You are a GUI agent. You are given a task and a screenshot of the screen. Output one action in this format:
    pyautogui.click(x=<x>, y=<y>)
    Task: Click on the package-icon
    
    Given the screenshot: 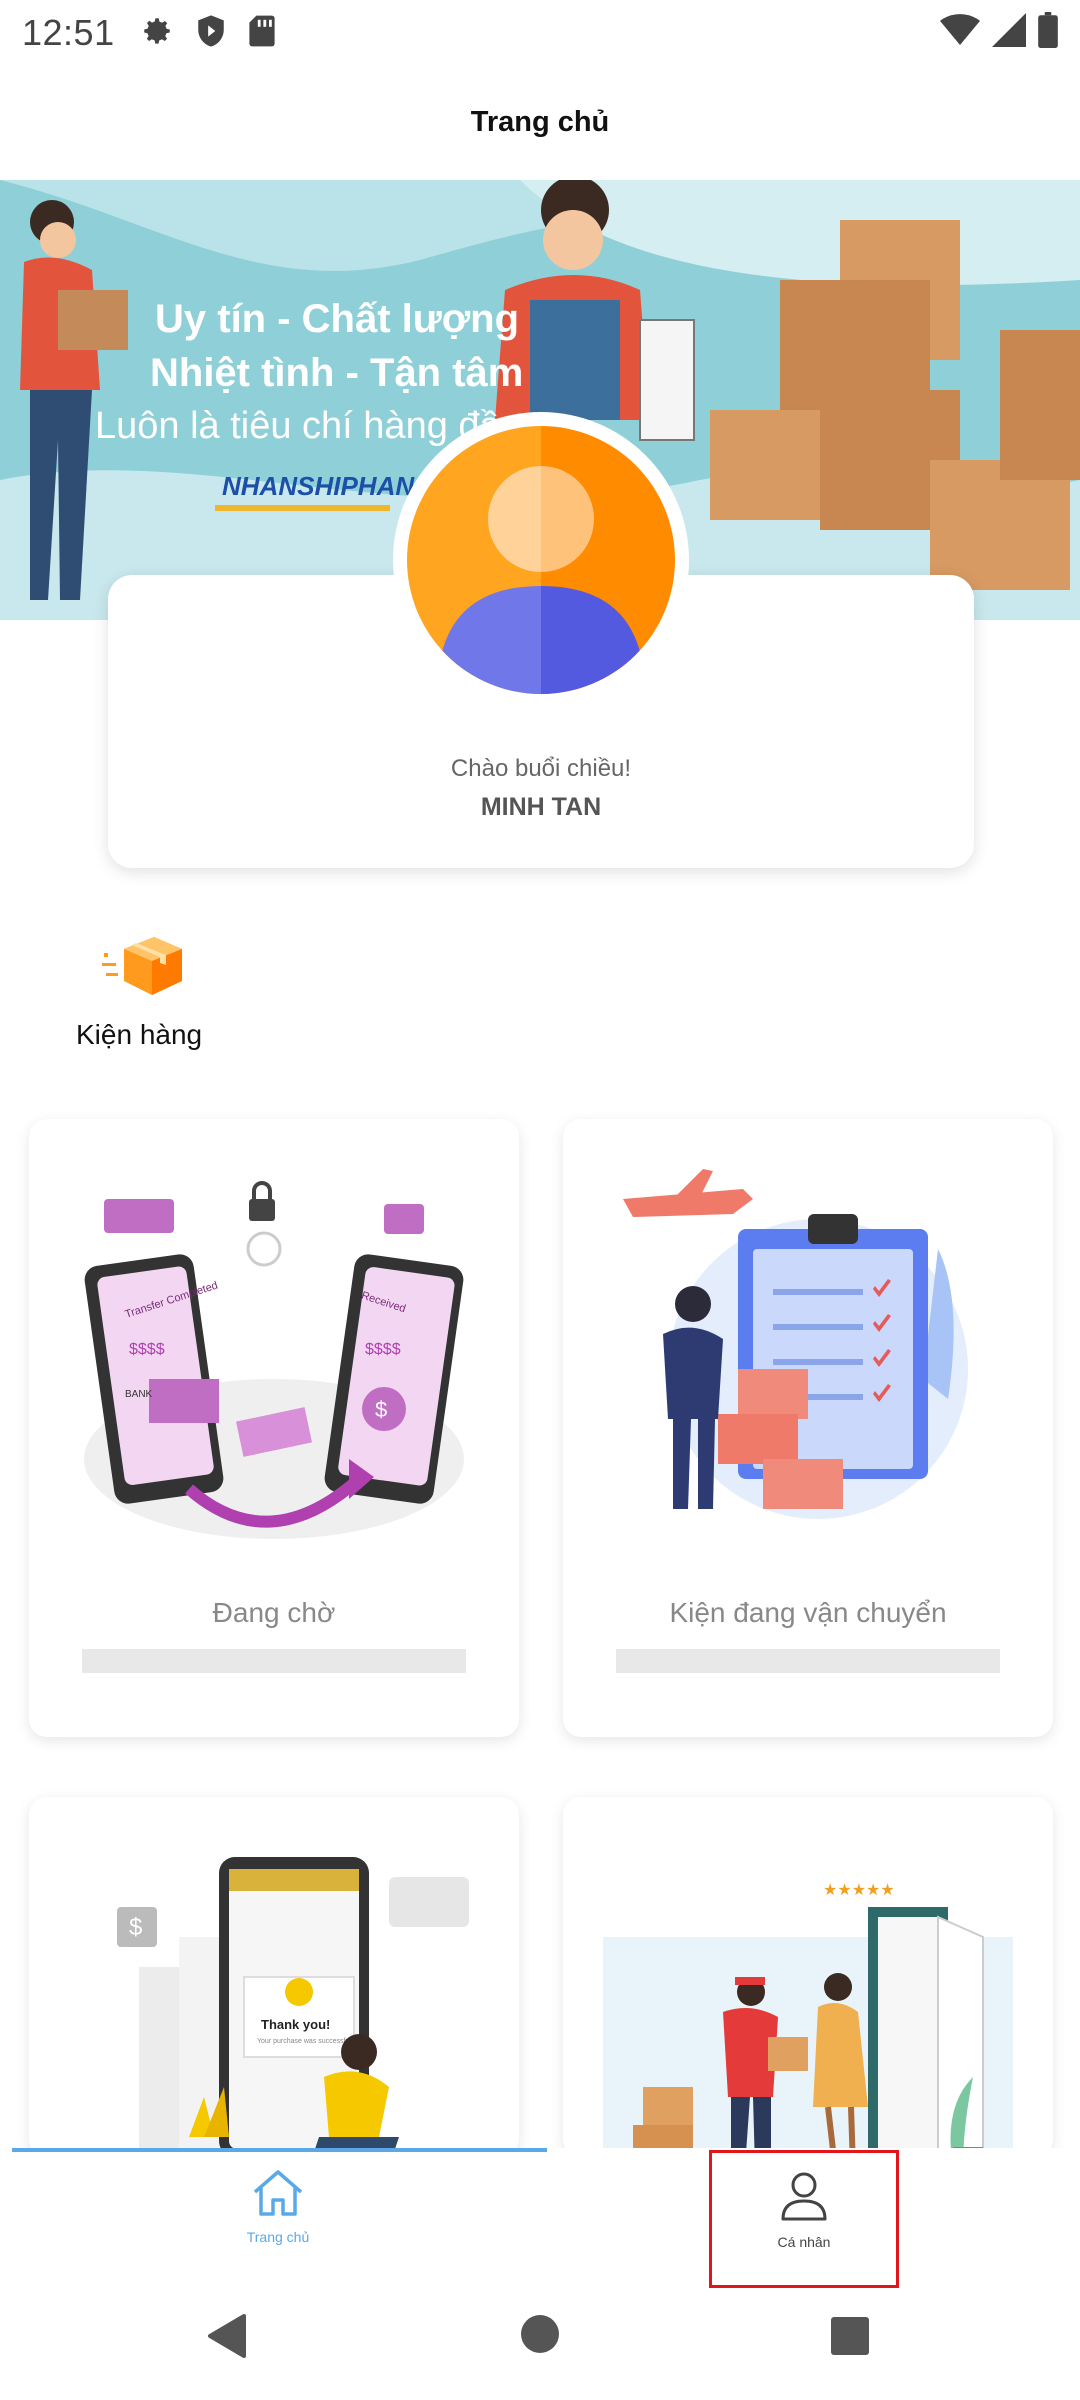 What is the action you would take?
    pyautogui.click(x=143, y=968)
    